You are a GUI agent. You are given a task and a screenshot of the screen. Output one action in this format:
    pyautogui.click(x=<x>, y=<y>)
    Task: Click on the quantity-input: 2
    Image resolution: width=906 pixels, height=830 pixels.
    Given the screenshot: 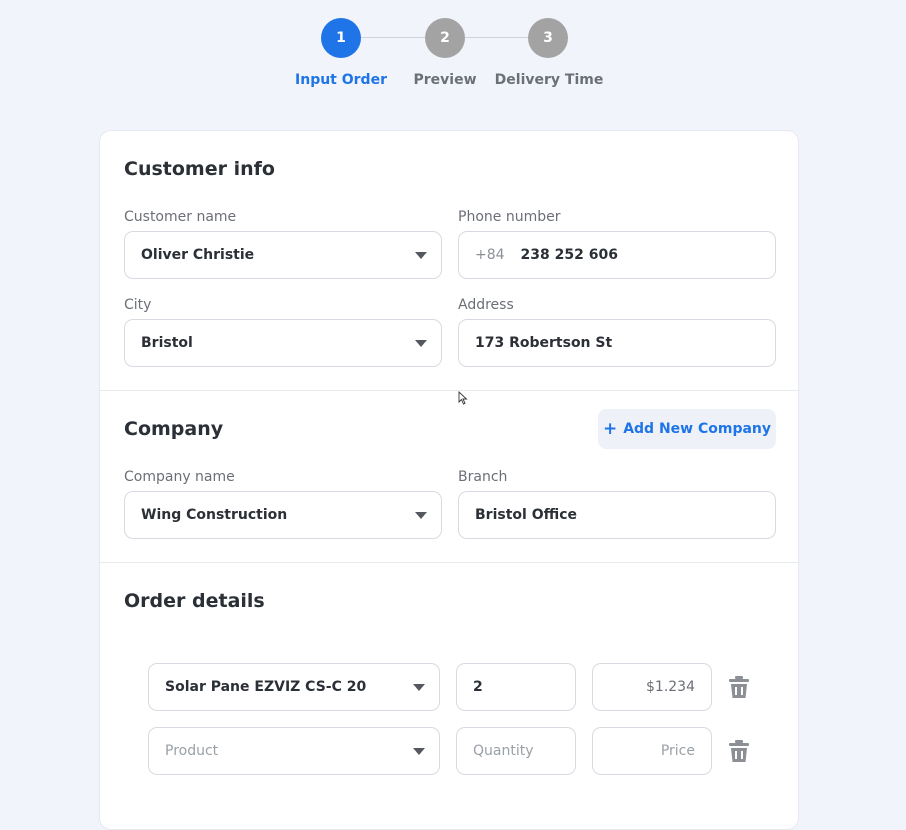 What is the action you would take?
    pyautogui.click(x=516, y=687)
    